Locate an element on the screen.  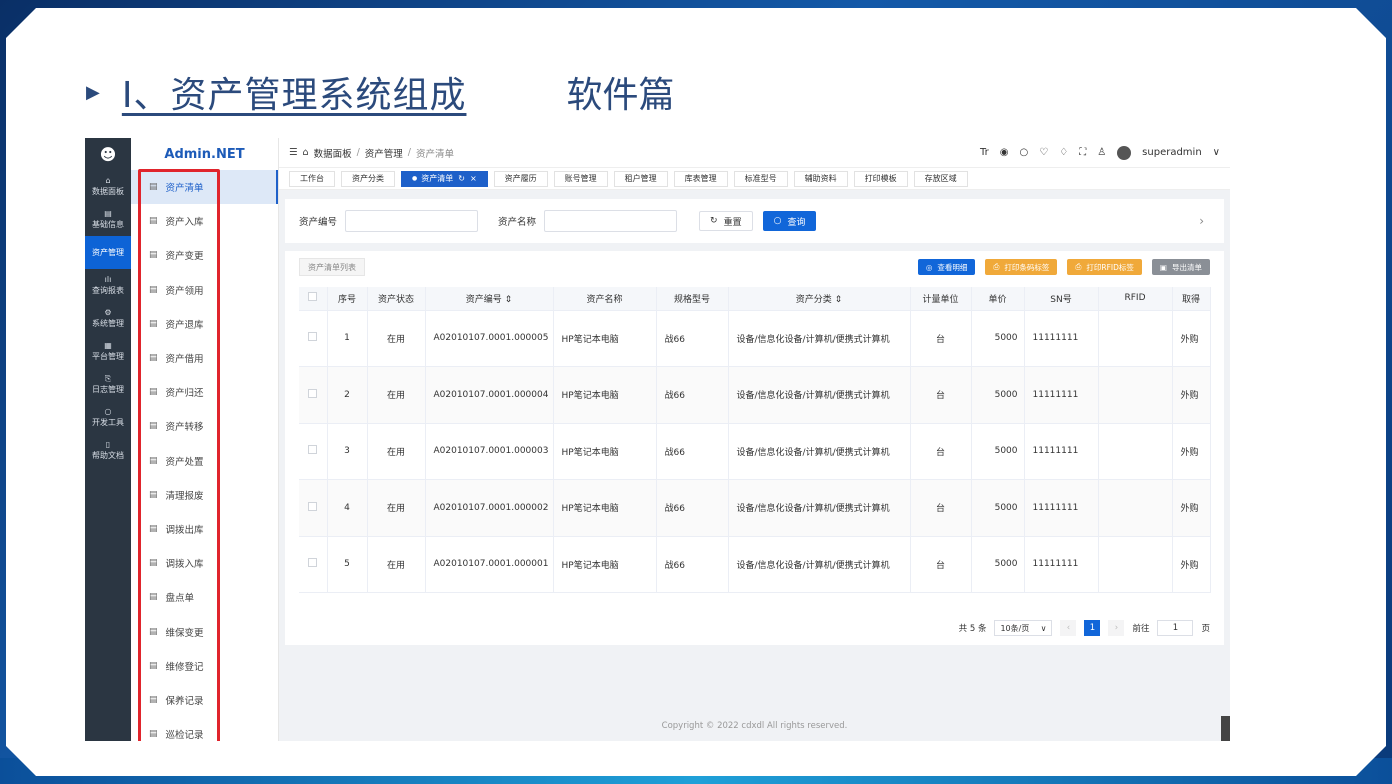
tab: 存放区域 is located at coordinates (940, 178).